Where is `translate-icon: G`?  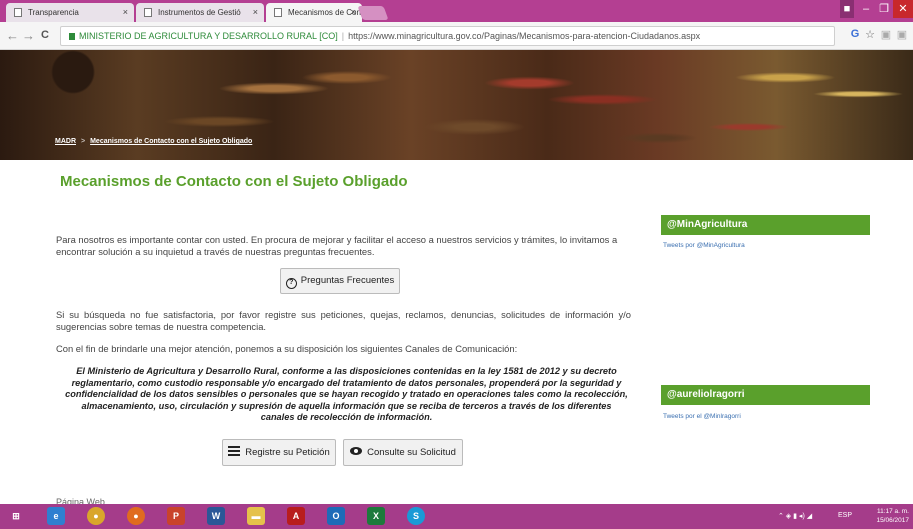
translate-icon: G is located at coordinates (855, 35).